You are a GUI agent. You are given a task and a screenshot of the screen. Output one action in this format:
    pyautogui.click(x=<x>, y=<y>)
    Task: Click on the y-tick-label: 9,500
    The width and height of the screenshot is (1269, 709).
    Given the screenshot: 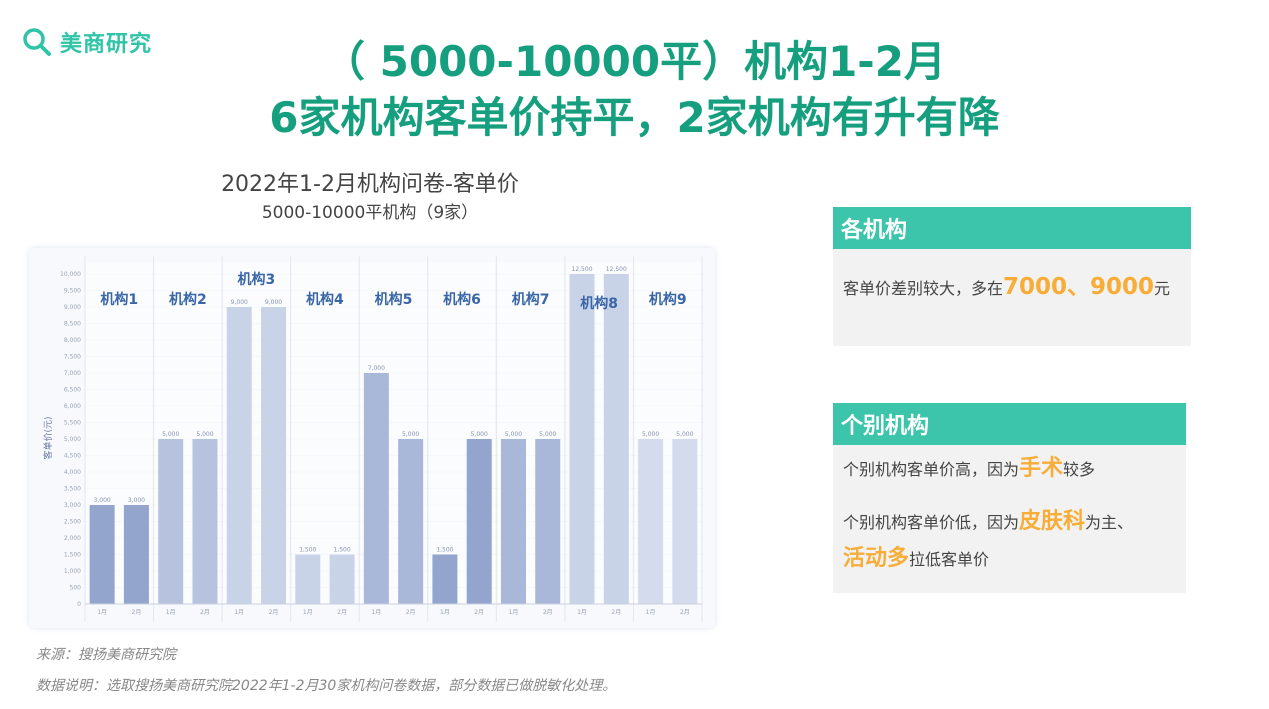 What is the action you would take?
    pyautogui.click(x=72, y=291)
    